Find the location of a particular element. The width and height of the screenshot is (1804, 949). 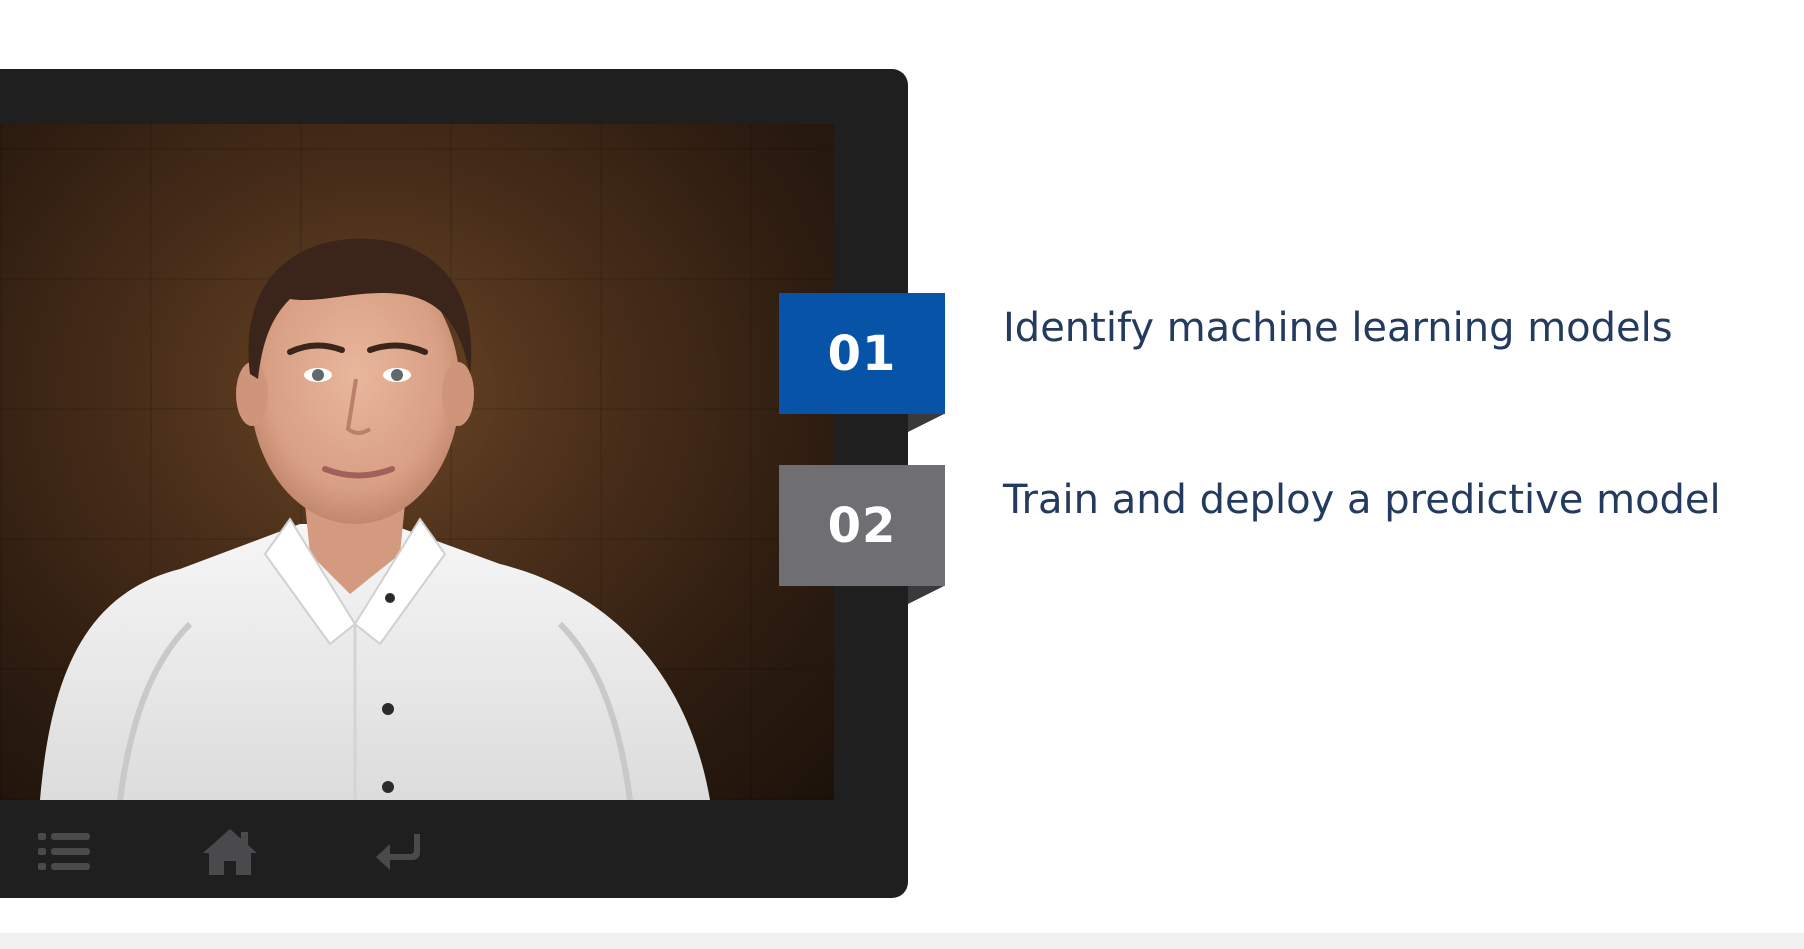

menu-button is located at coordinates (64, 852).